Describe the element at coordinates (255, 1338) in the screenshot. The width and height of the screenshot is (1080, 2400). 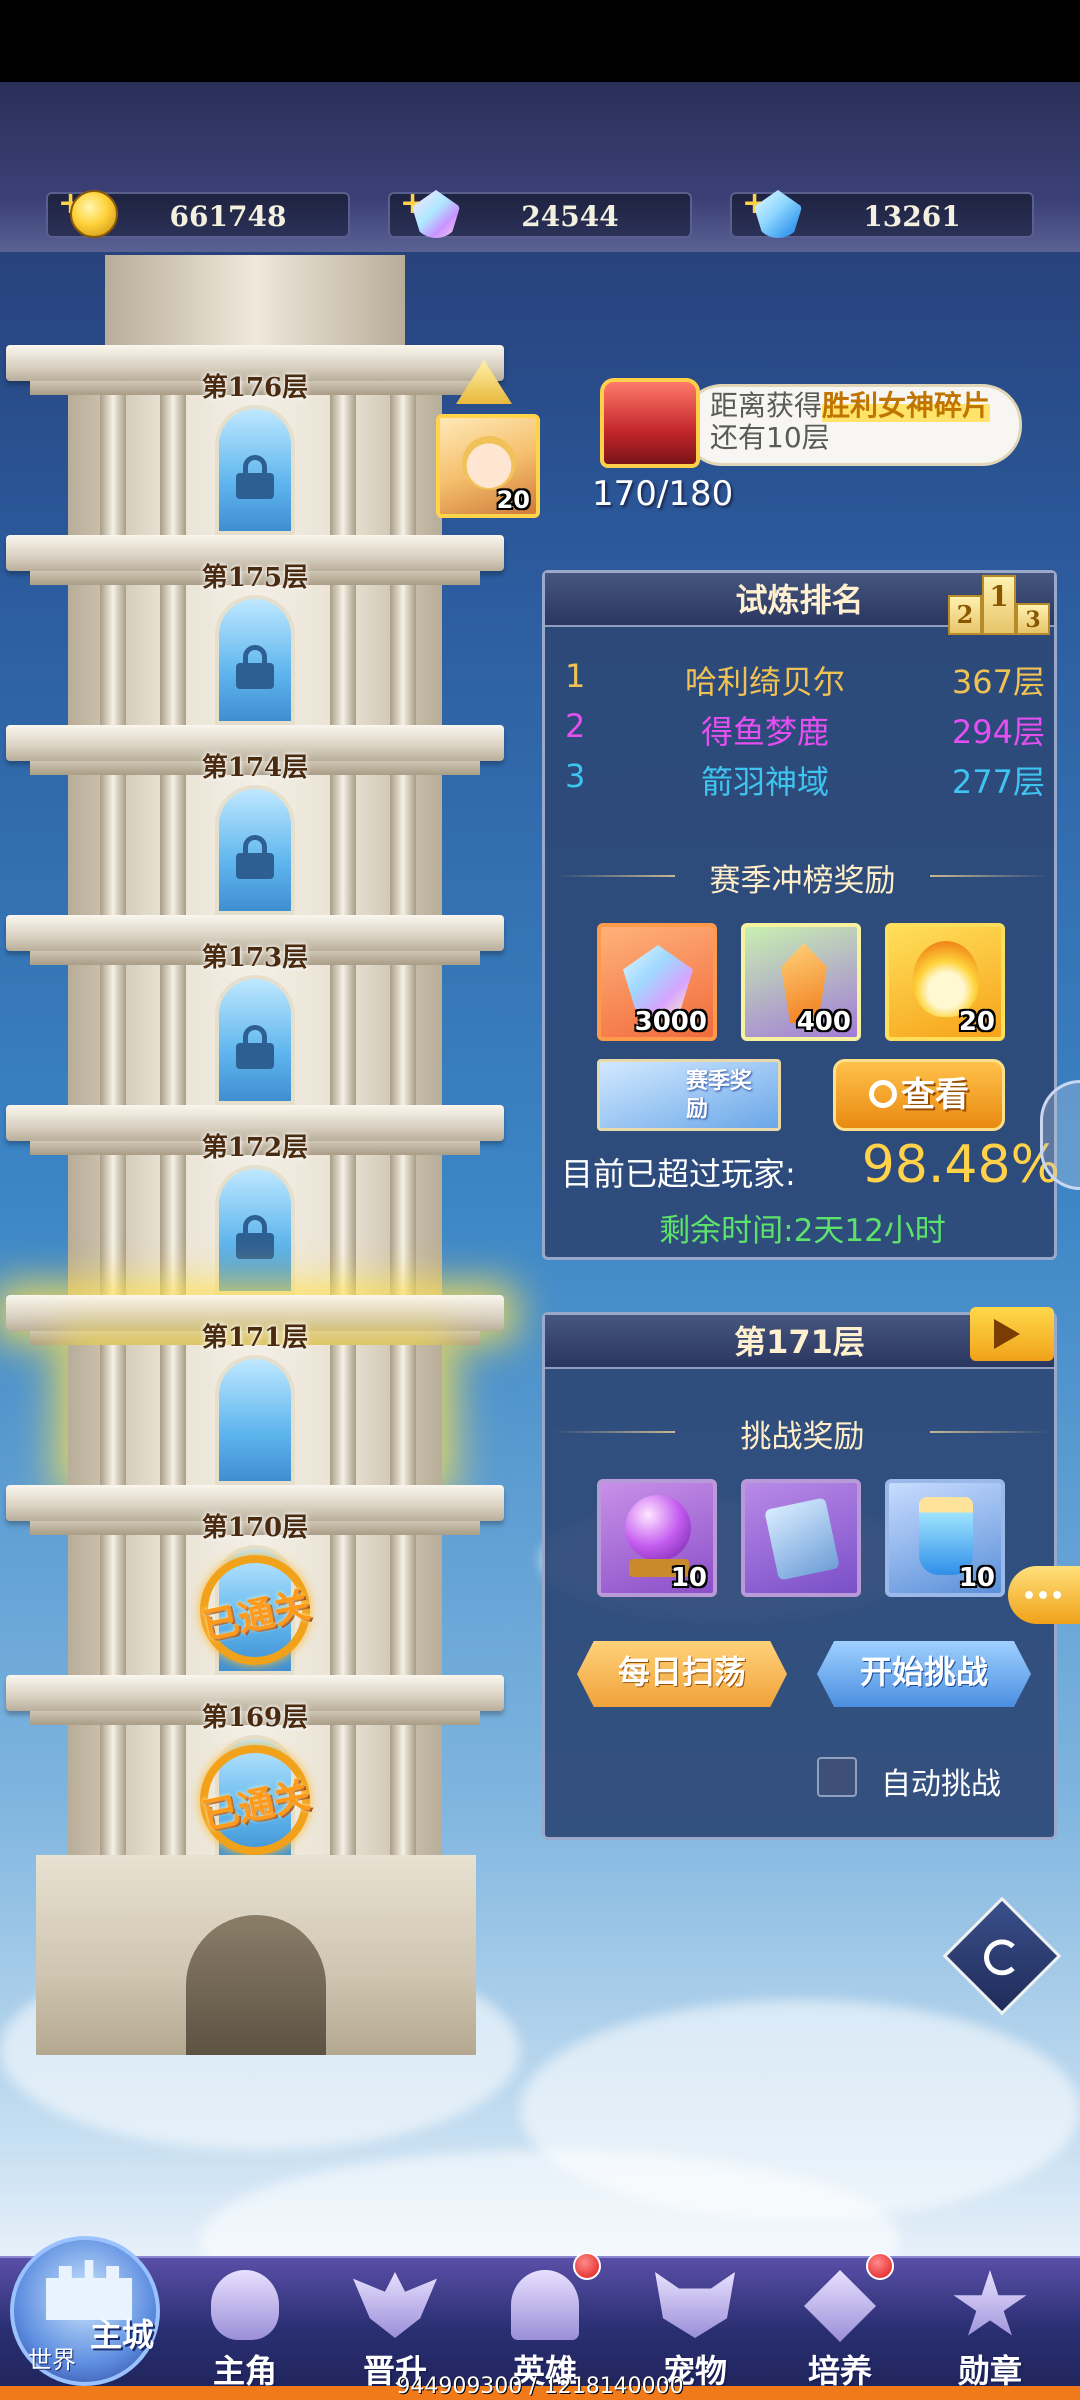
I see `floor-label: 第171层` at that location.